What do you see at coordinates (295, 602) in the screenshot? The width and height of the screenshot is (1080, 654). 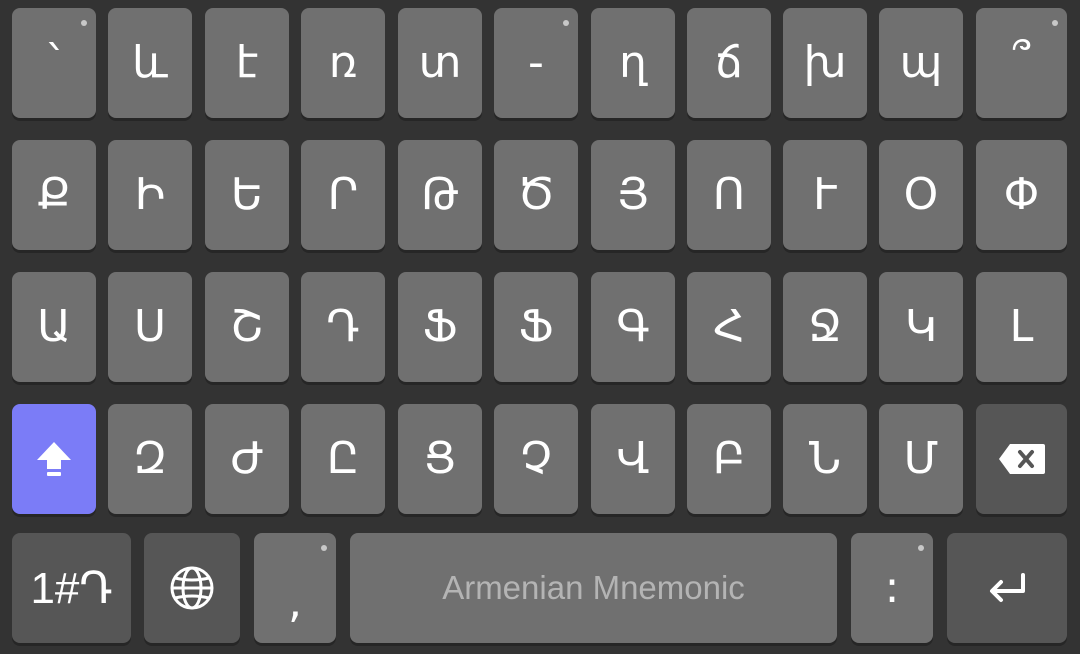 I see `comma-key-label: ,` at bounding box center [295, 602].